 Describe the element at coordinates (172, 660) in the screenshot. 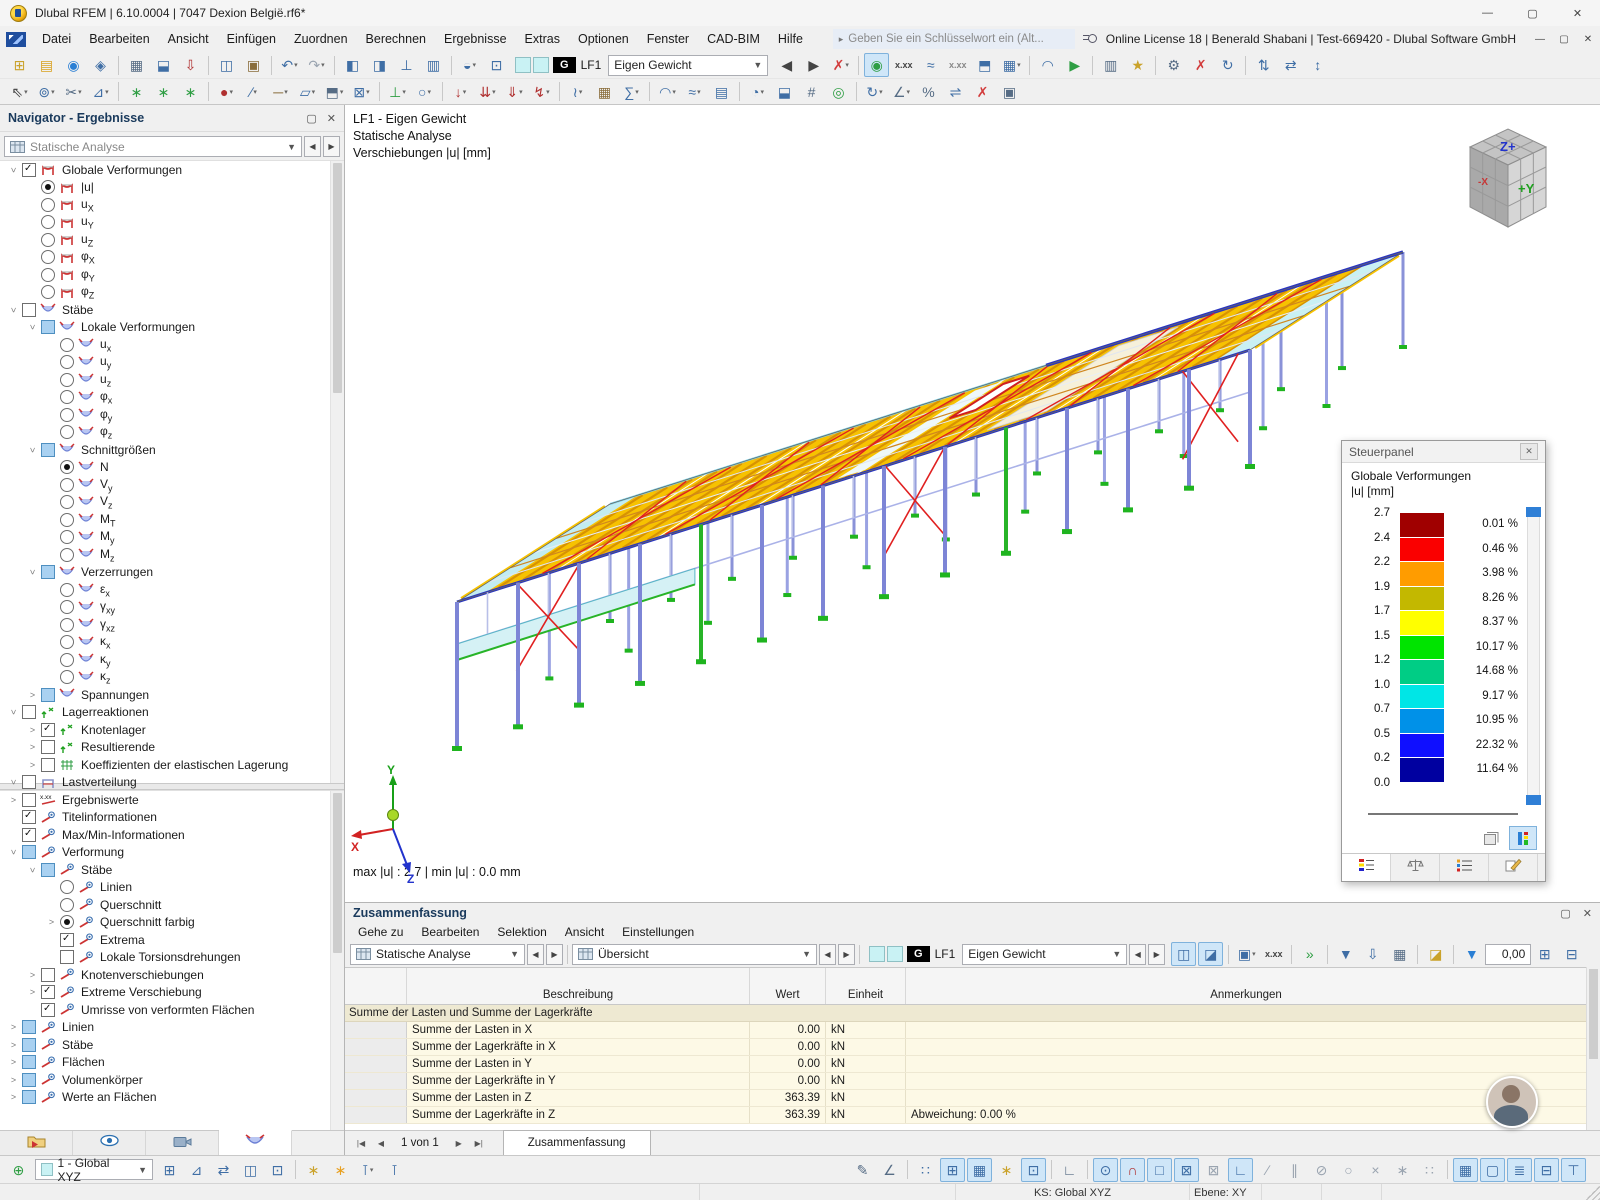

I see `tree-item--: κy` at that location.